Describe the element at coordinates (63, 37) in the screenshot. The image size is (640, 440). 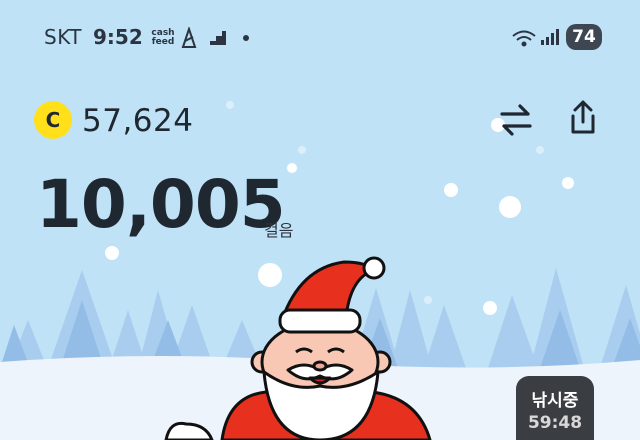
I see `carrier-label: SKT` at that location.